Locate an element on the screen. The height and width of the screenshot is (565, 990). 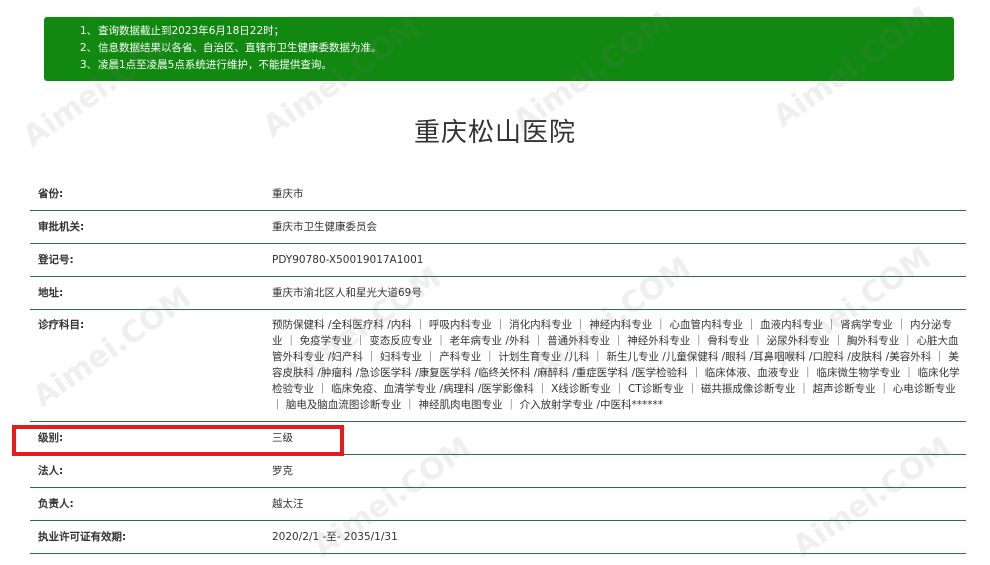
field-value: 重庆市 is located at coordinates (288, 194).